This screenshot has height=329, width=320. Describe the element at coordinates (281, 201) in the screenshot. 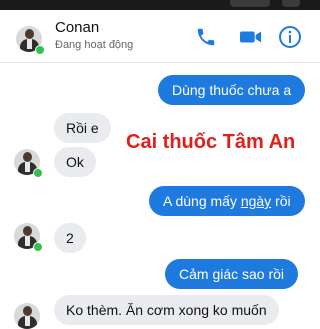

I see `message-text: rồi` at that location.